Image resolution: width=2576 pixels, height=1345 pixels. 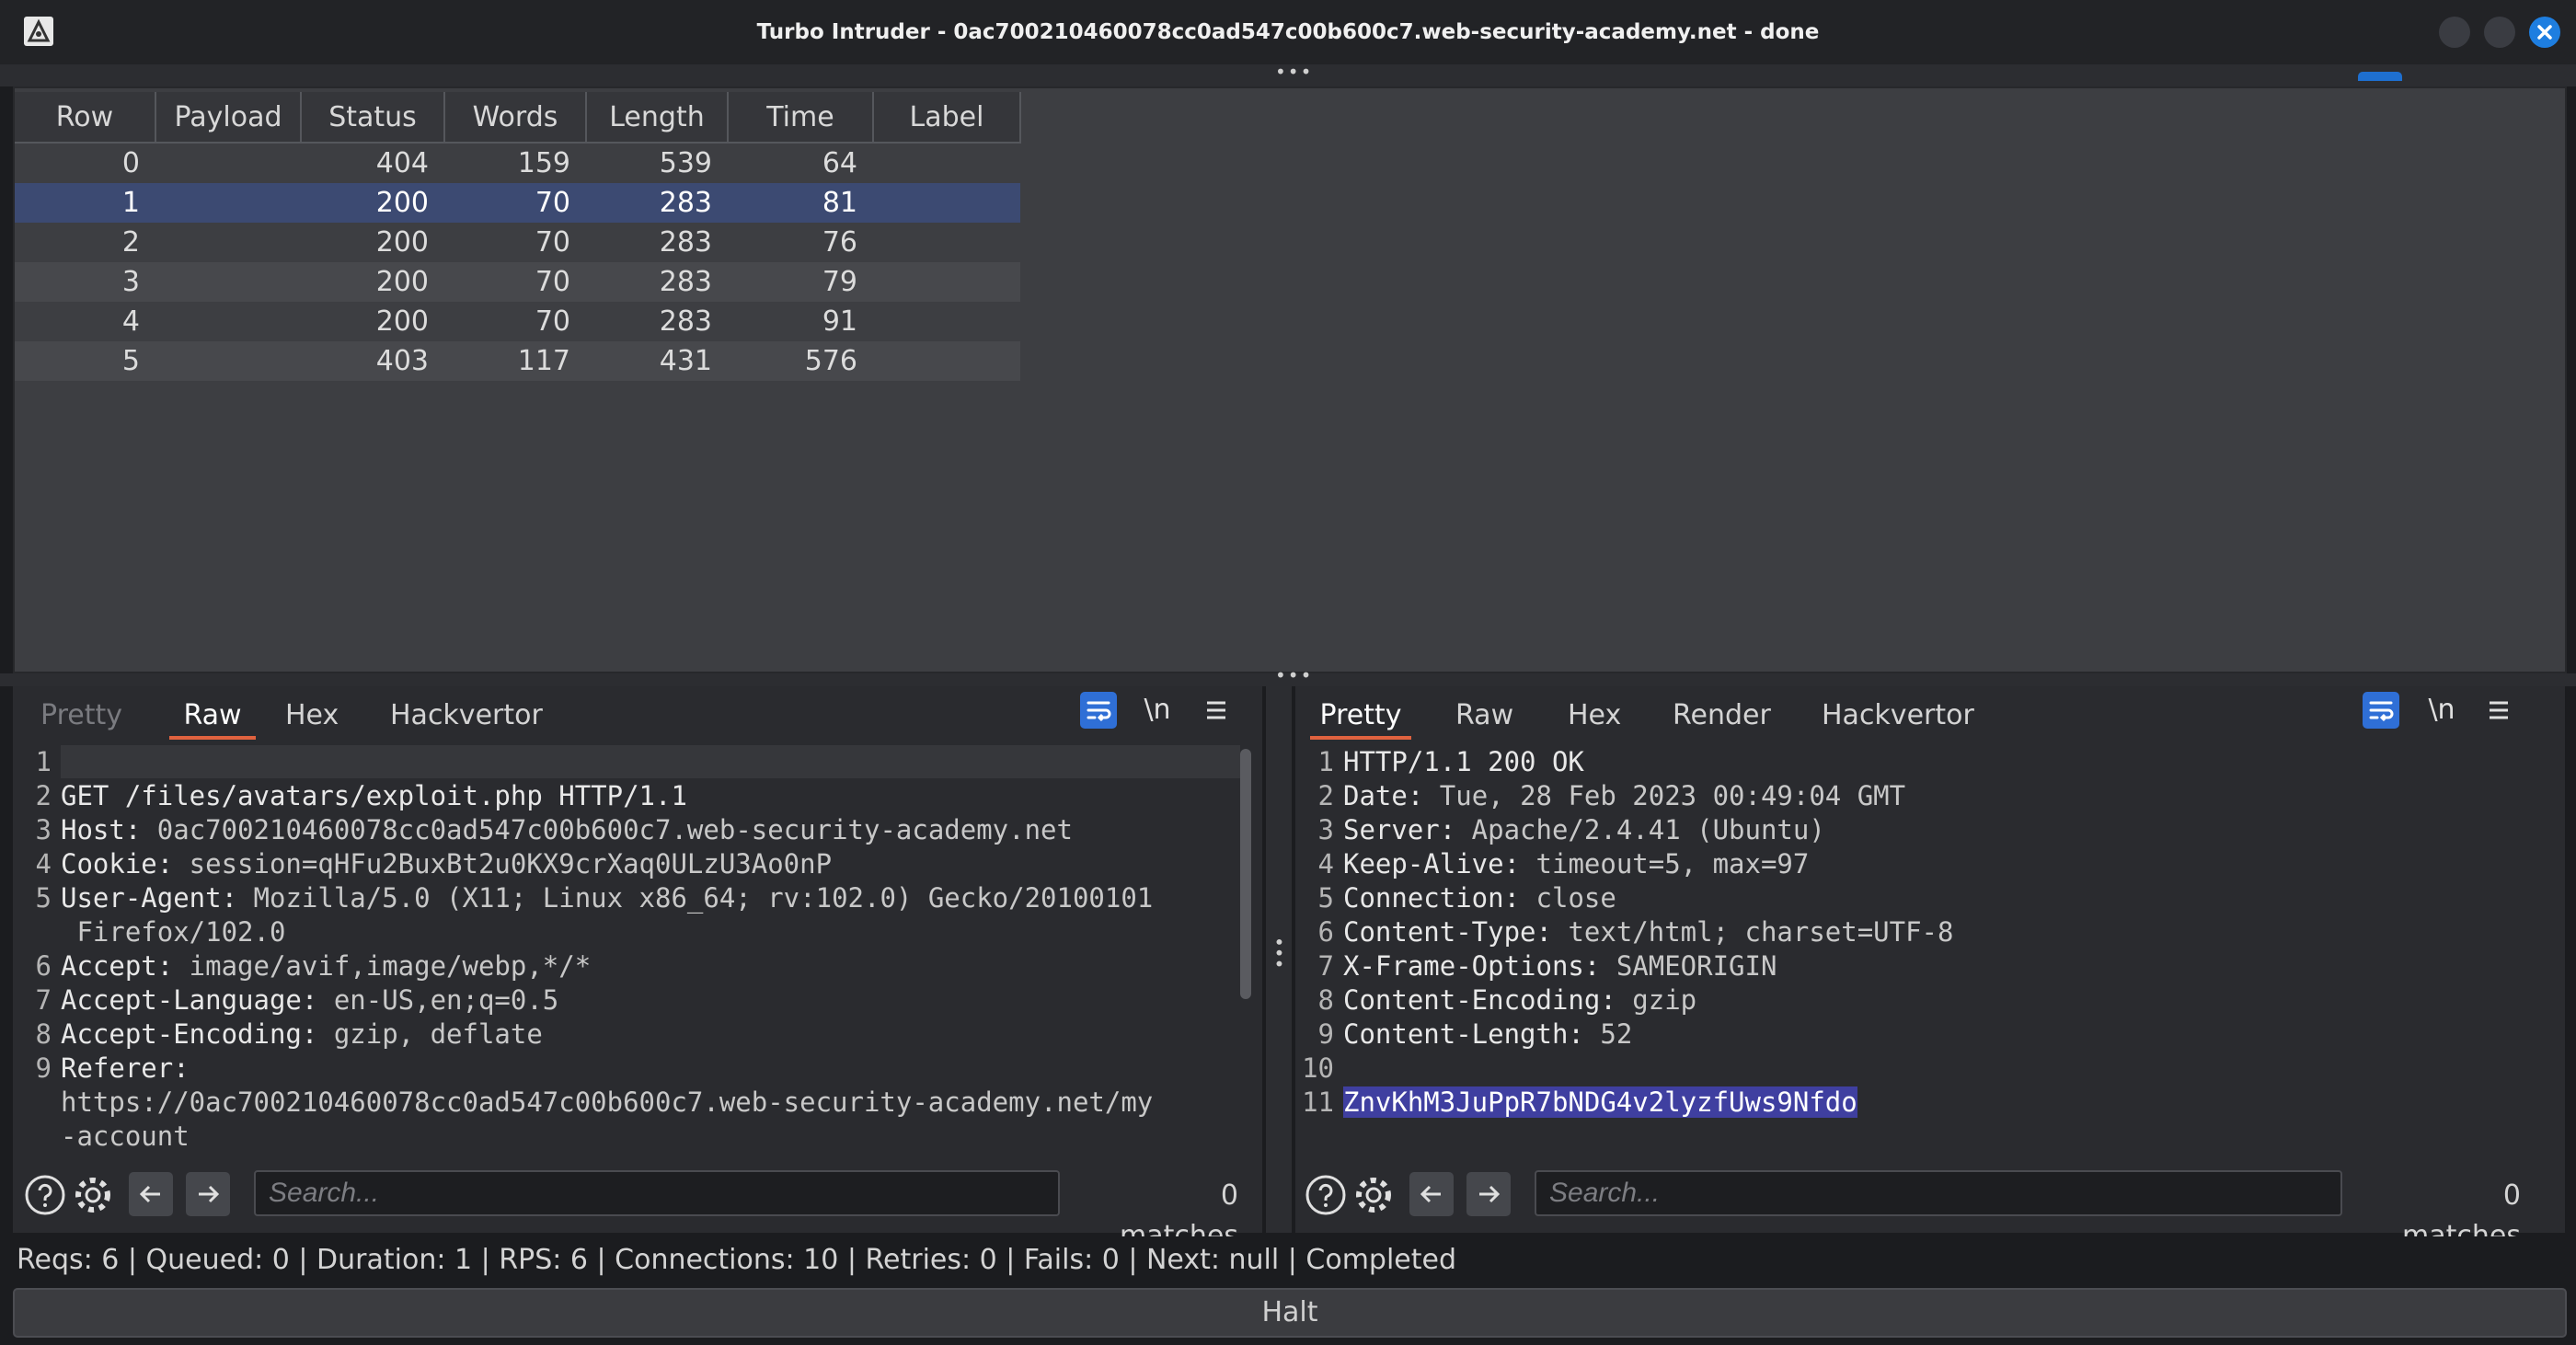 What do you see at coordinates (1568, 898) in the screenshot?
I see `header-value: close` at bounding box center [1568, 898].